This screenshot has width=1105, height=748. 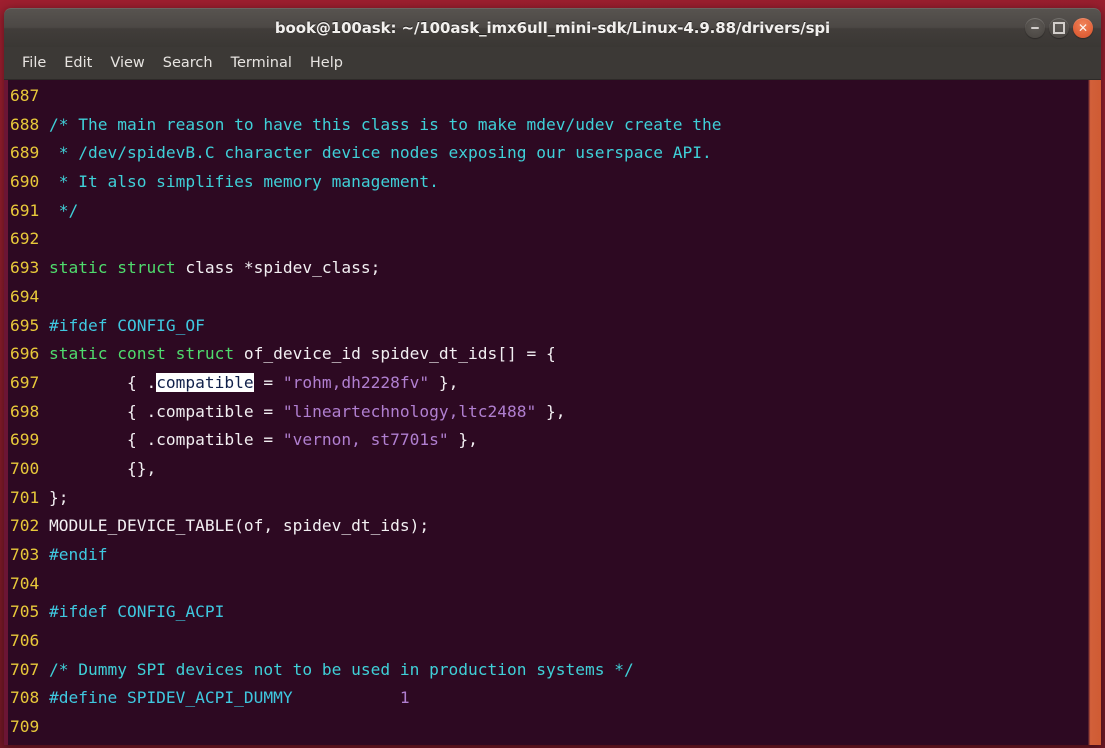 What do you see at coordinates (29, 210) in the screenshot?
I see `line-number: 691` at bounding box center [29, 210].